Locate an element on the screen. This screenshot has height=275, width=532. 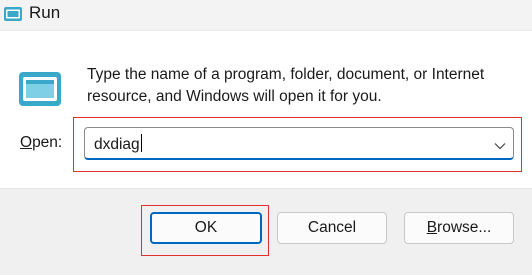
cancel-button: Cancel is located at coordinates (332, 228).